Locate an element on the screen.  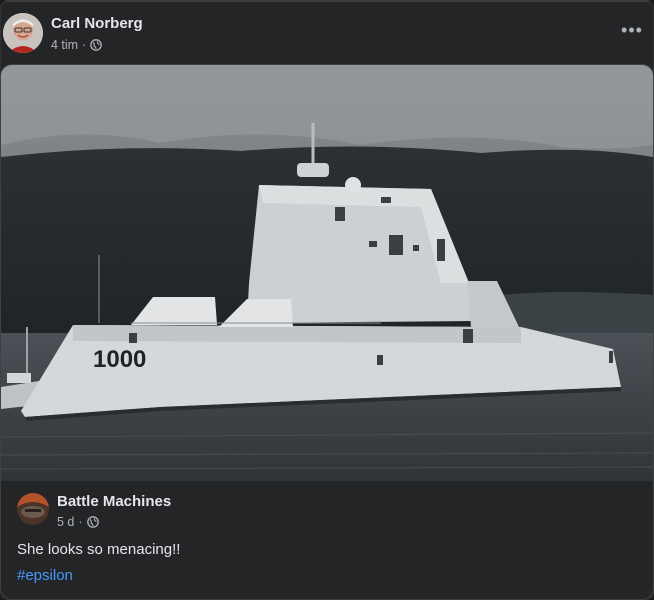
post-time: 4 tim is located at coordinates (64, 45).